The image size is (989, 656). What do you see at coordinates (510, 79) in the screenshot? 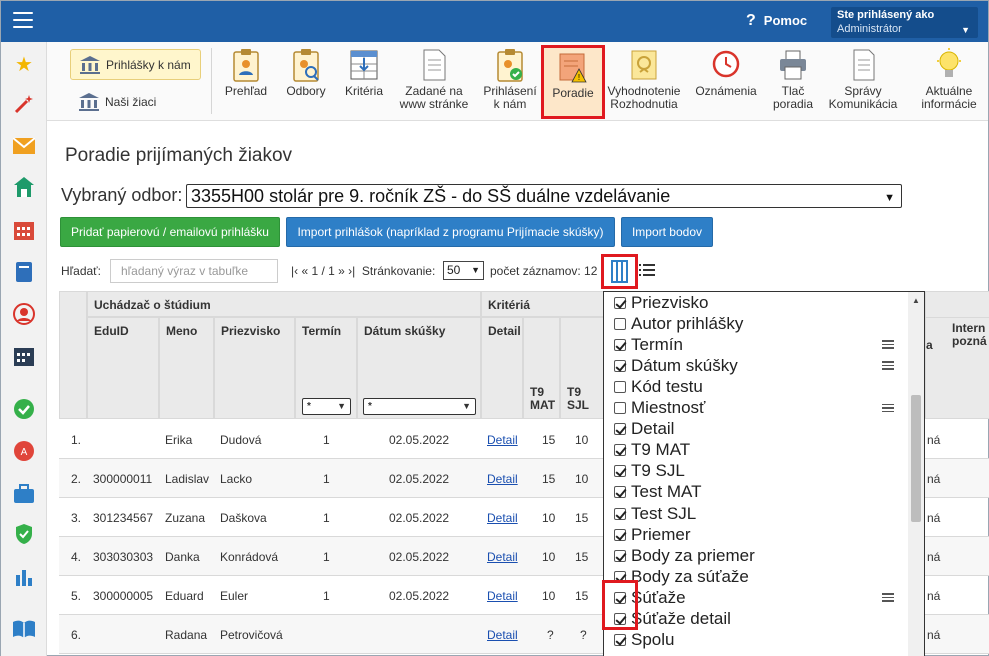
I see `tool-prihlaseni: Prihlásení k nám` at bounding box center [510, 79].